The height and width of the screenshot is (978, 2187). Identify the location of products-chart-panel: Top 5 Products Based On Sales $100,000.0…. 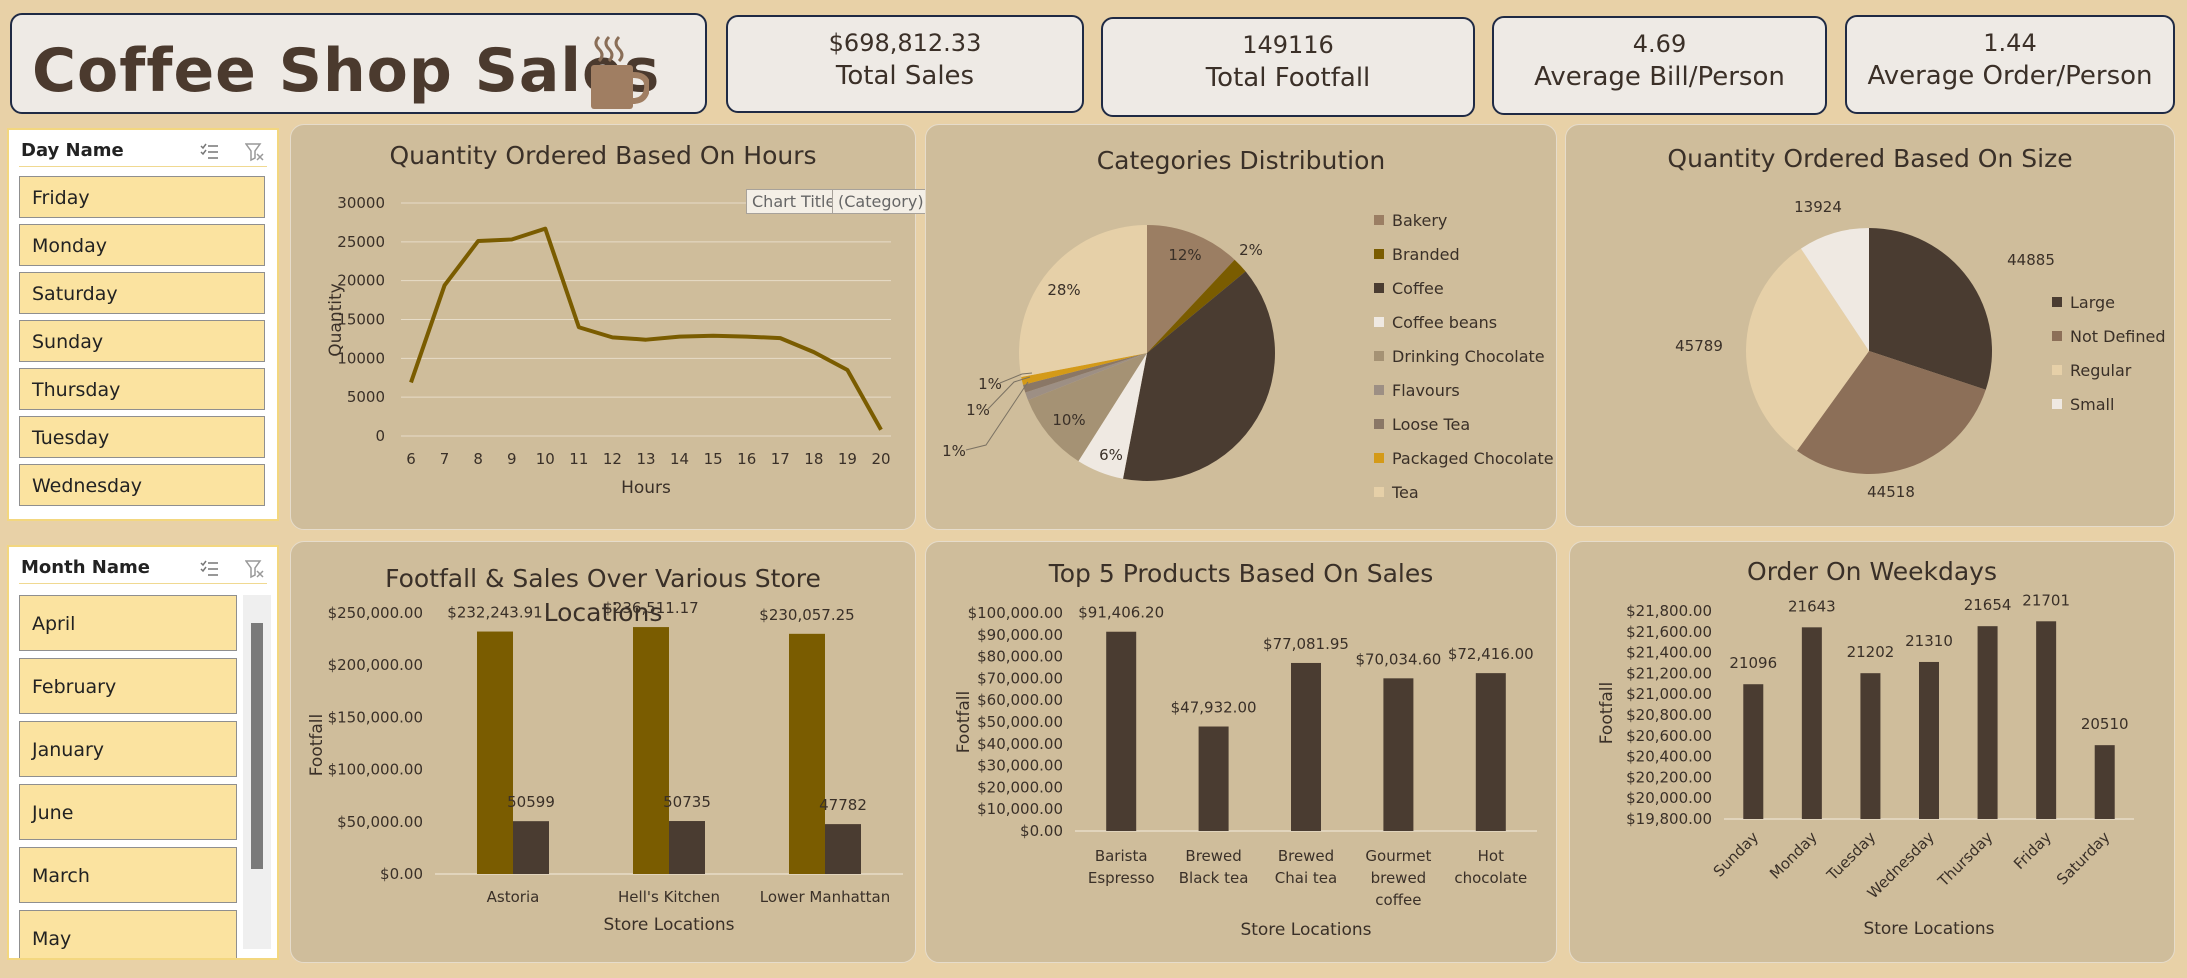
(1241, 752).